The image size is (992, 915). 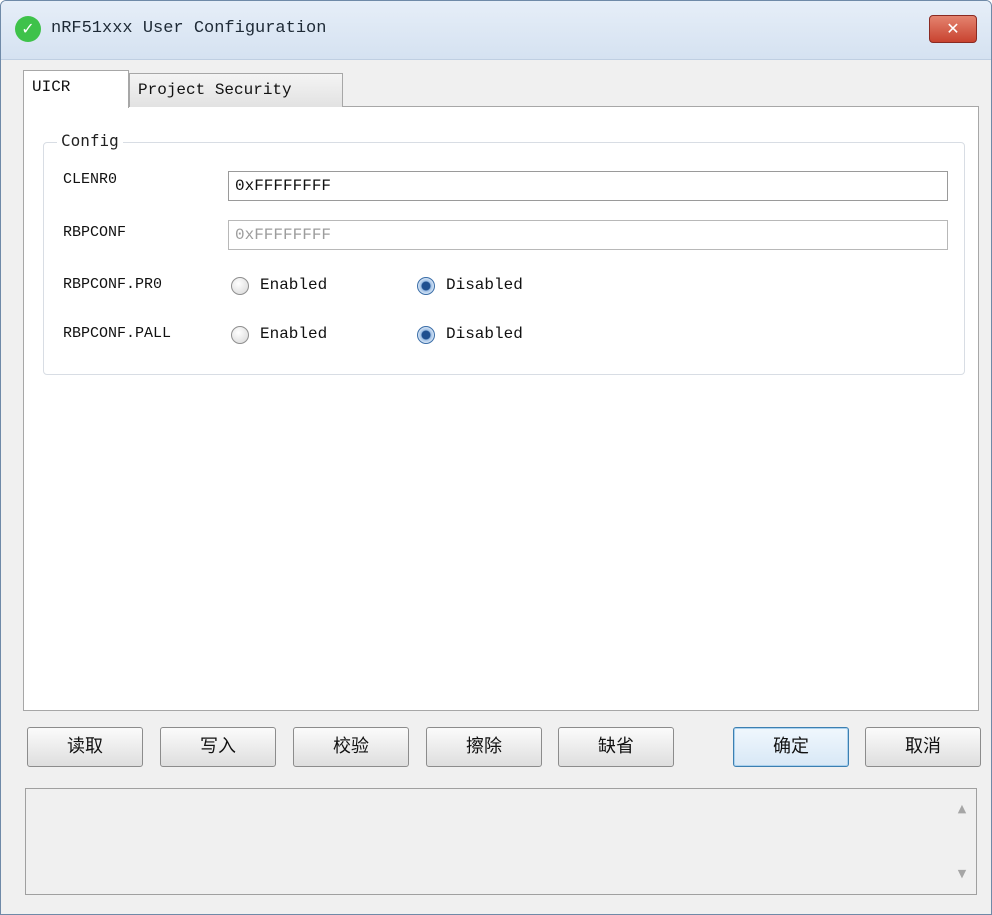 I want to click on clenr0-field, so click(x=588, y=186).